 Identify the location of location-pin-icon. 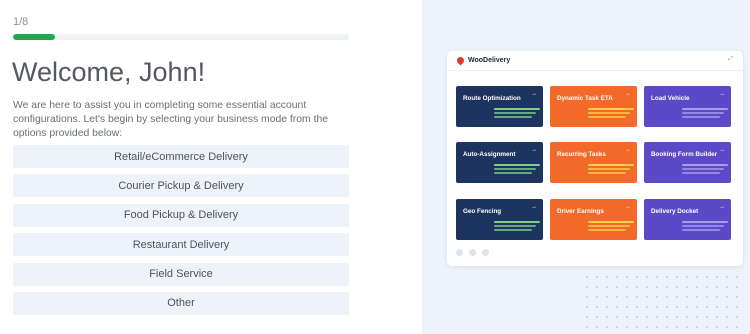
(460, 60).